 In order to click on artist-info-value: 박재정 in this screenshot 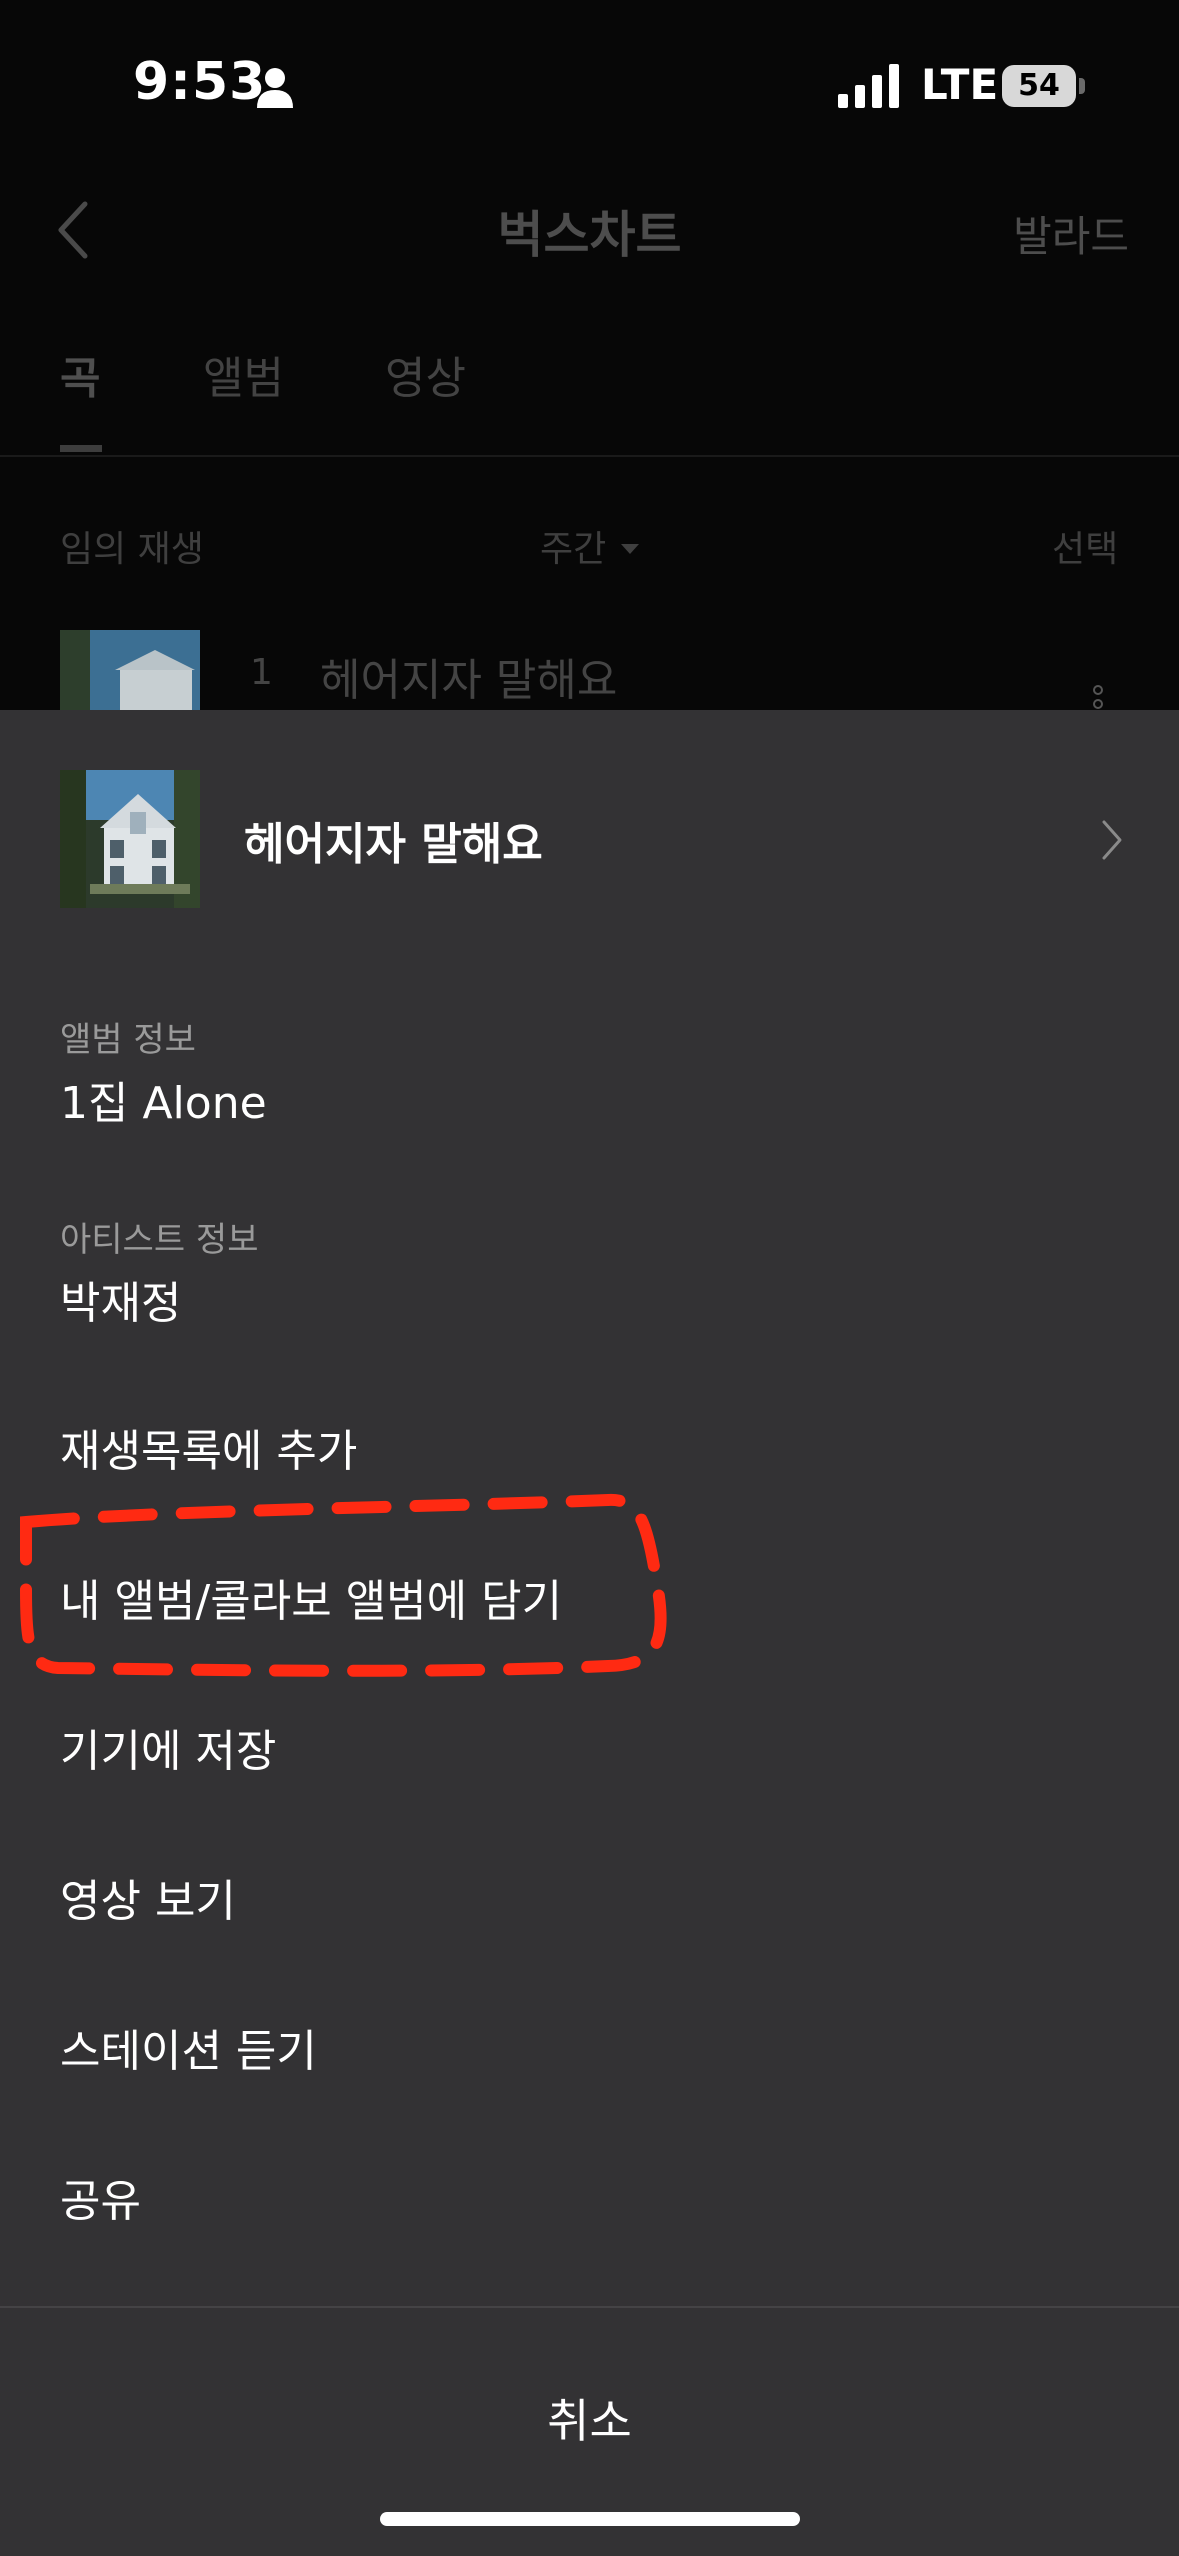, I will do `click(121, 1303)`.